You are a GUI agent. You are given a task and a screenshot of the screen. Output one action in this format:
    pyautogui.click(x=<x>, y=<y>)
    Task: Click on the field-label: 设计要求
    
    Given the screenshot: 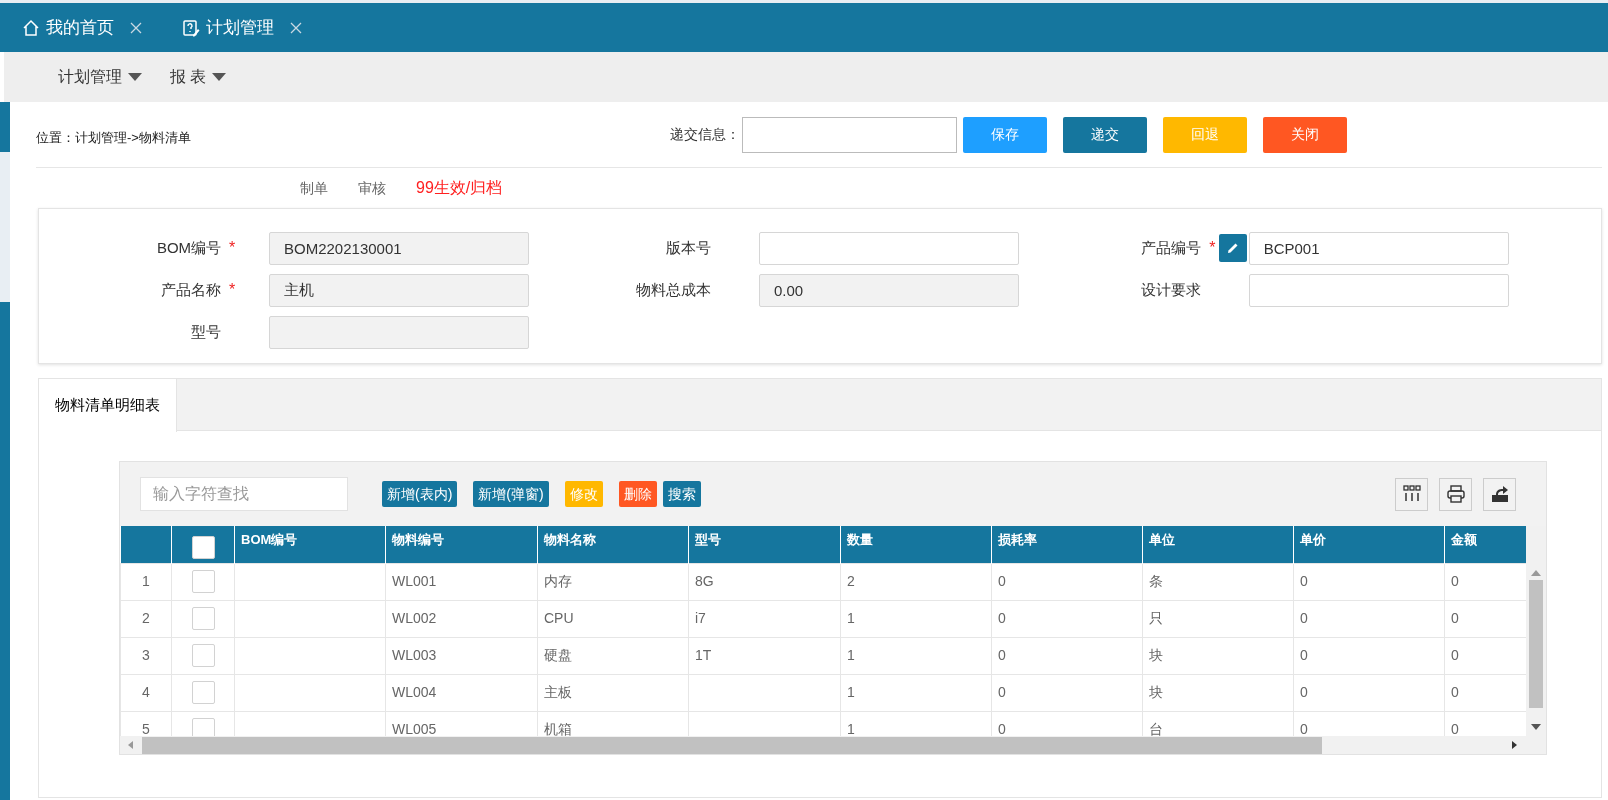 What is the action you would take?
    pyautogui.click(x=1171, y=289)
    